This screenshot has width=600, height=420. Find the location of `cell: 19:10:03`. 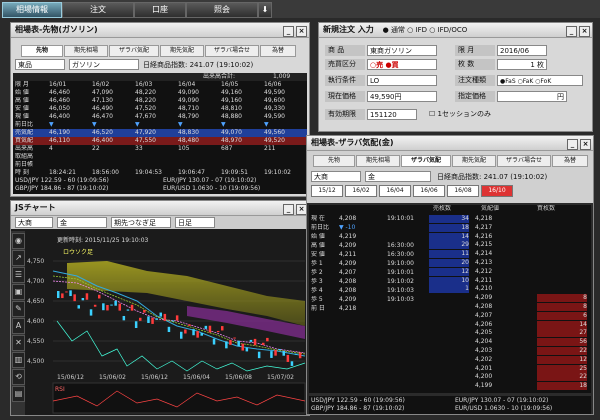

cell: 19:10:03 is located at coordinates (400, 299).